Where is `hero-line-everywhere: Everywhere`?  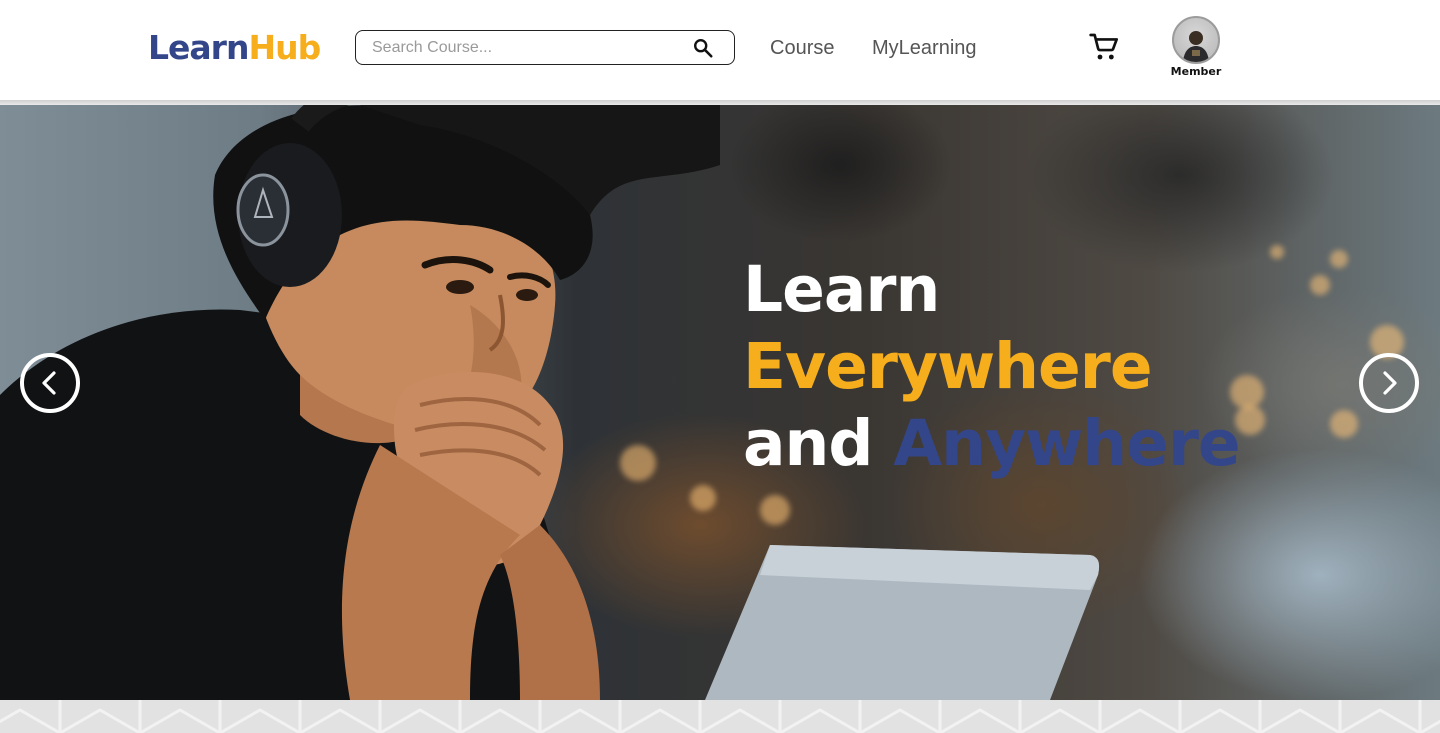 hero-line-everywhere: Everywhere is located at coordinates (948, 366).